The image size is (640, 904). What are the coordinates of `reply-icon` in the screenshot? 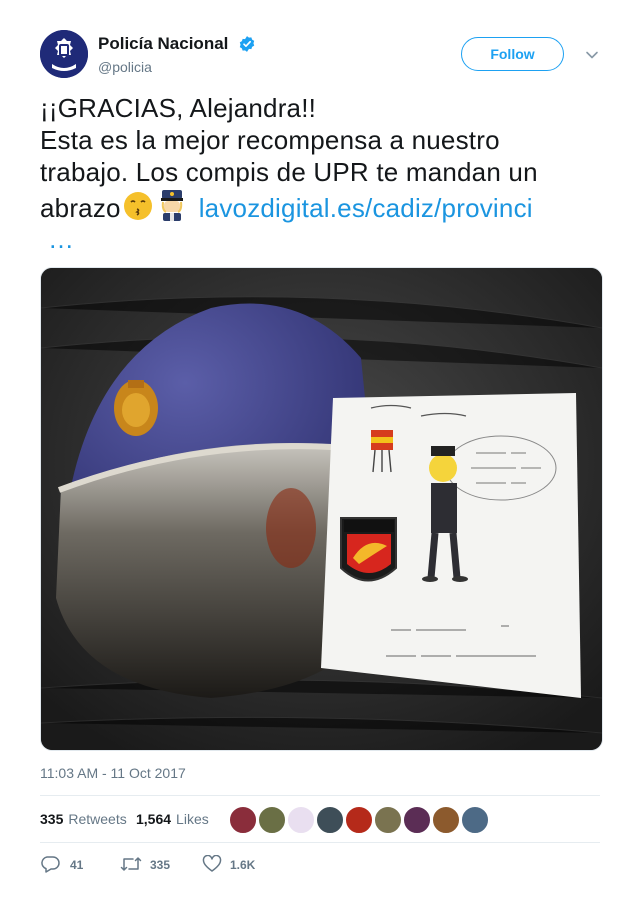 It's located at (50, 864).